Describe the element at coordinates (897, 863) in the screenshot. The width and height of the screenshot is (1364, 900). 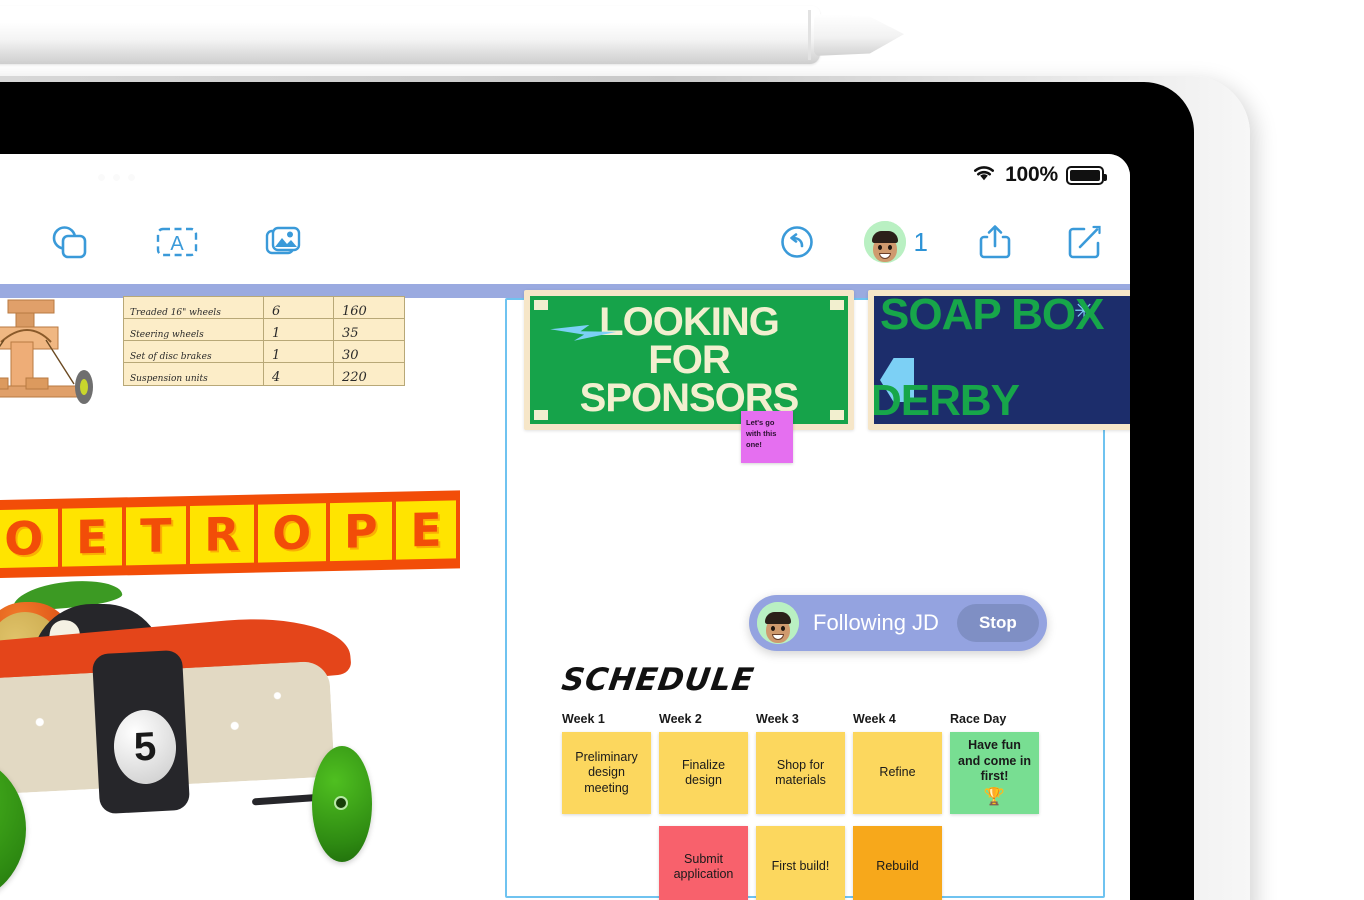
I see `sticky-note: Rebuild` at that location.